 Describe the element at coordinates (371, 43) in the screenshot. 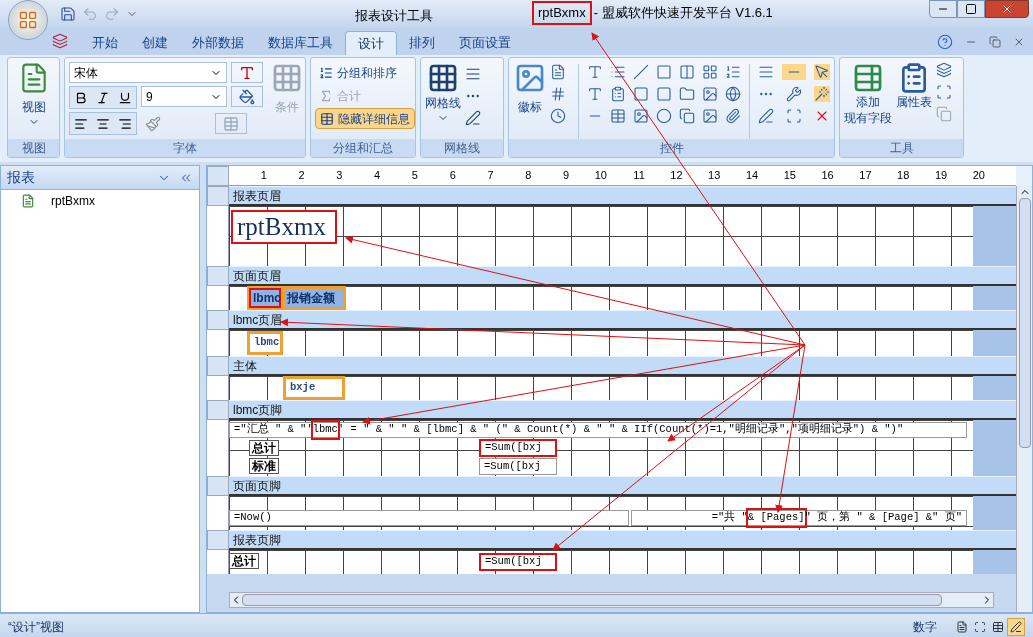

I see `ribbon-tab: 设计` at that location.